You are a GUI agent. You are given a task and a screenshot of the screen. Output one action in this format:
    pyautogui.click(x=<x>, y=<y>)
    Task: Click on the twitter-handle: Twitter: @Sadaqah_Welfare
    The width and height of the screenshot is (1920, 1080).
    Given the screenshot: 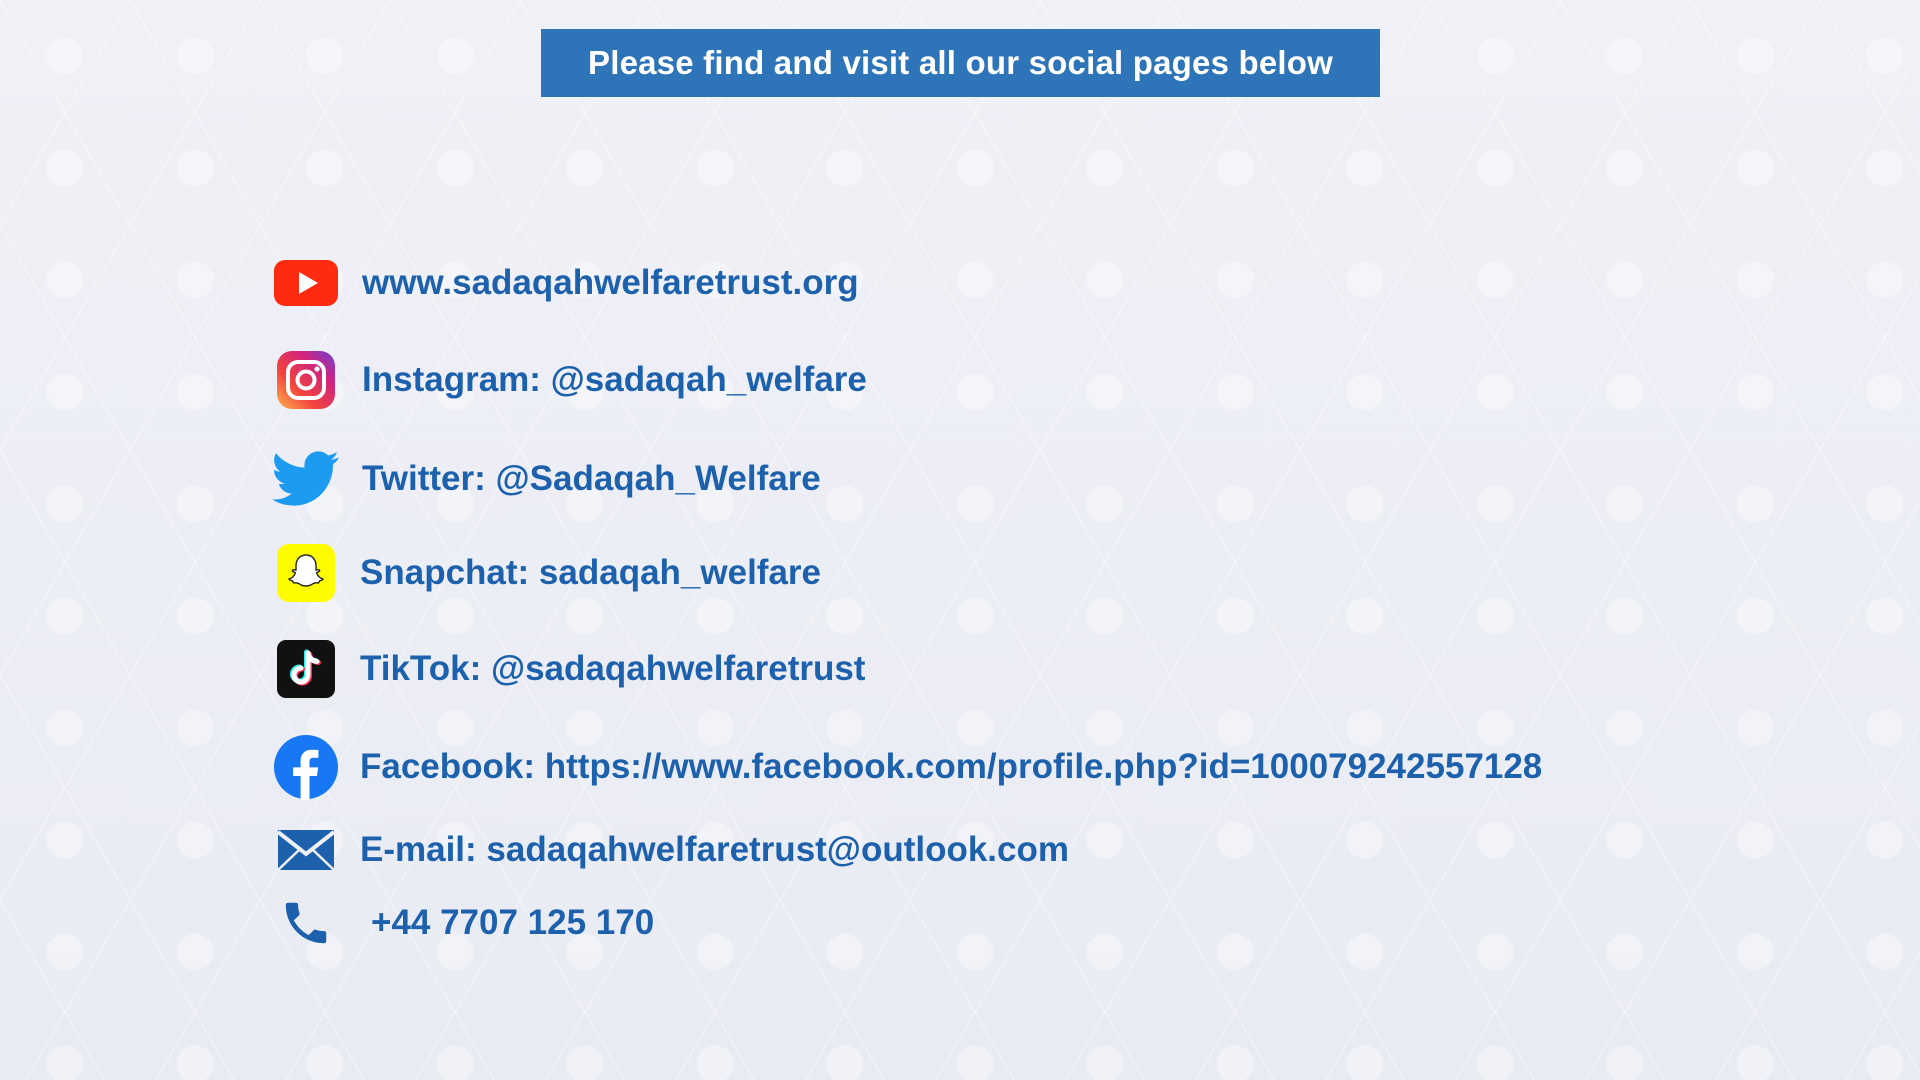 What is the action you would take?
    pyautogui.click(x=591, y=479)
    